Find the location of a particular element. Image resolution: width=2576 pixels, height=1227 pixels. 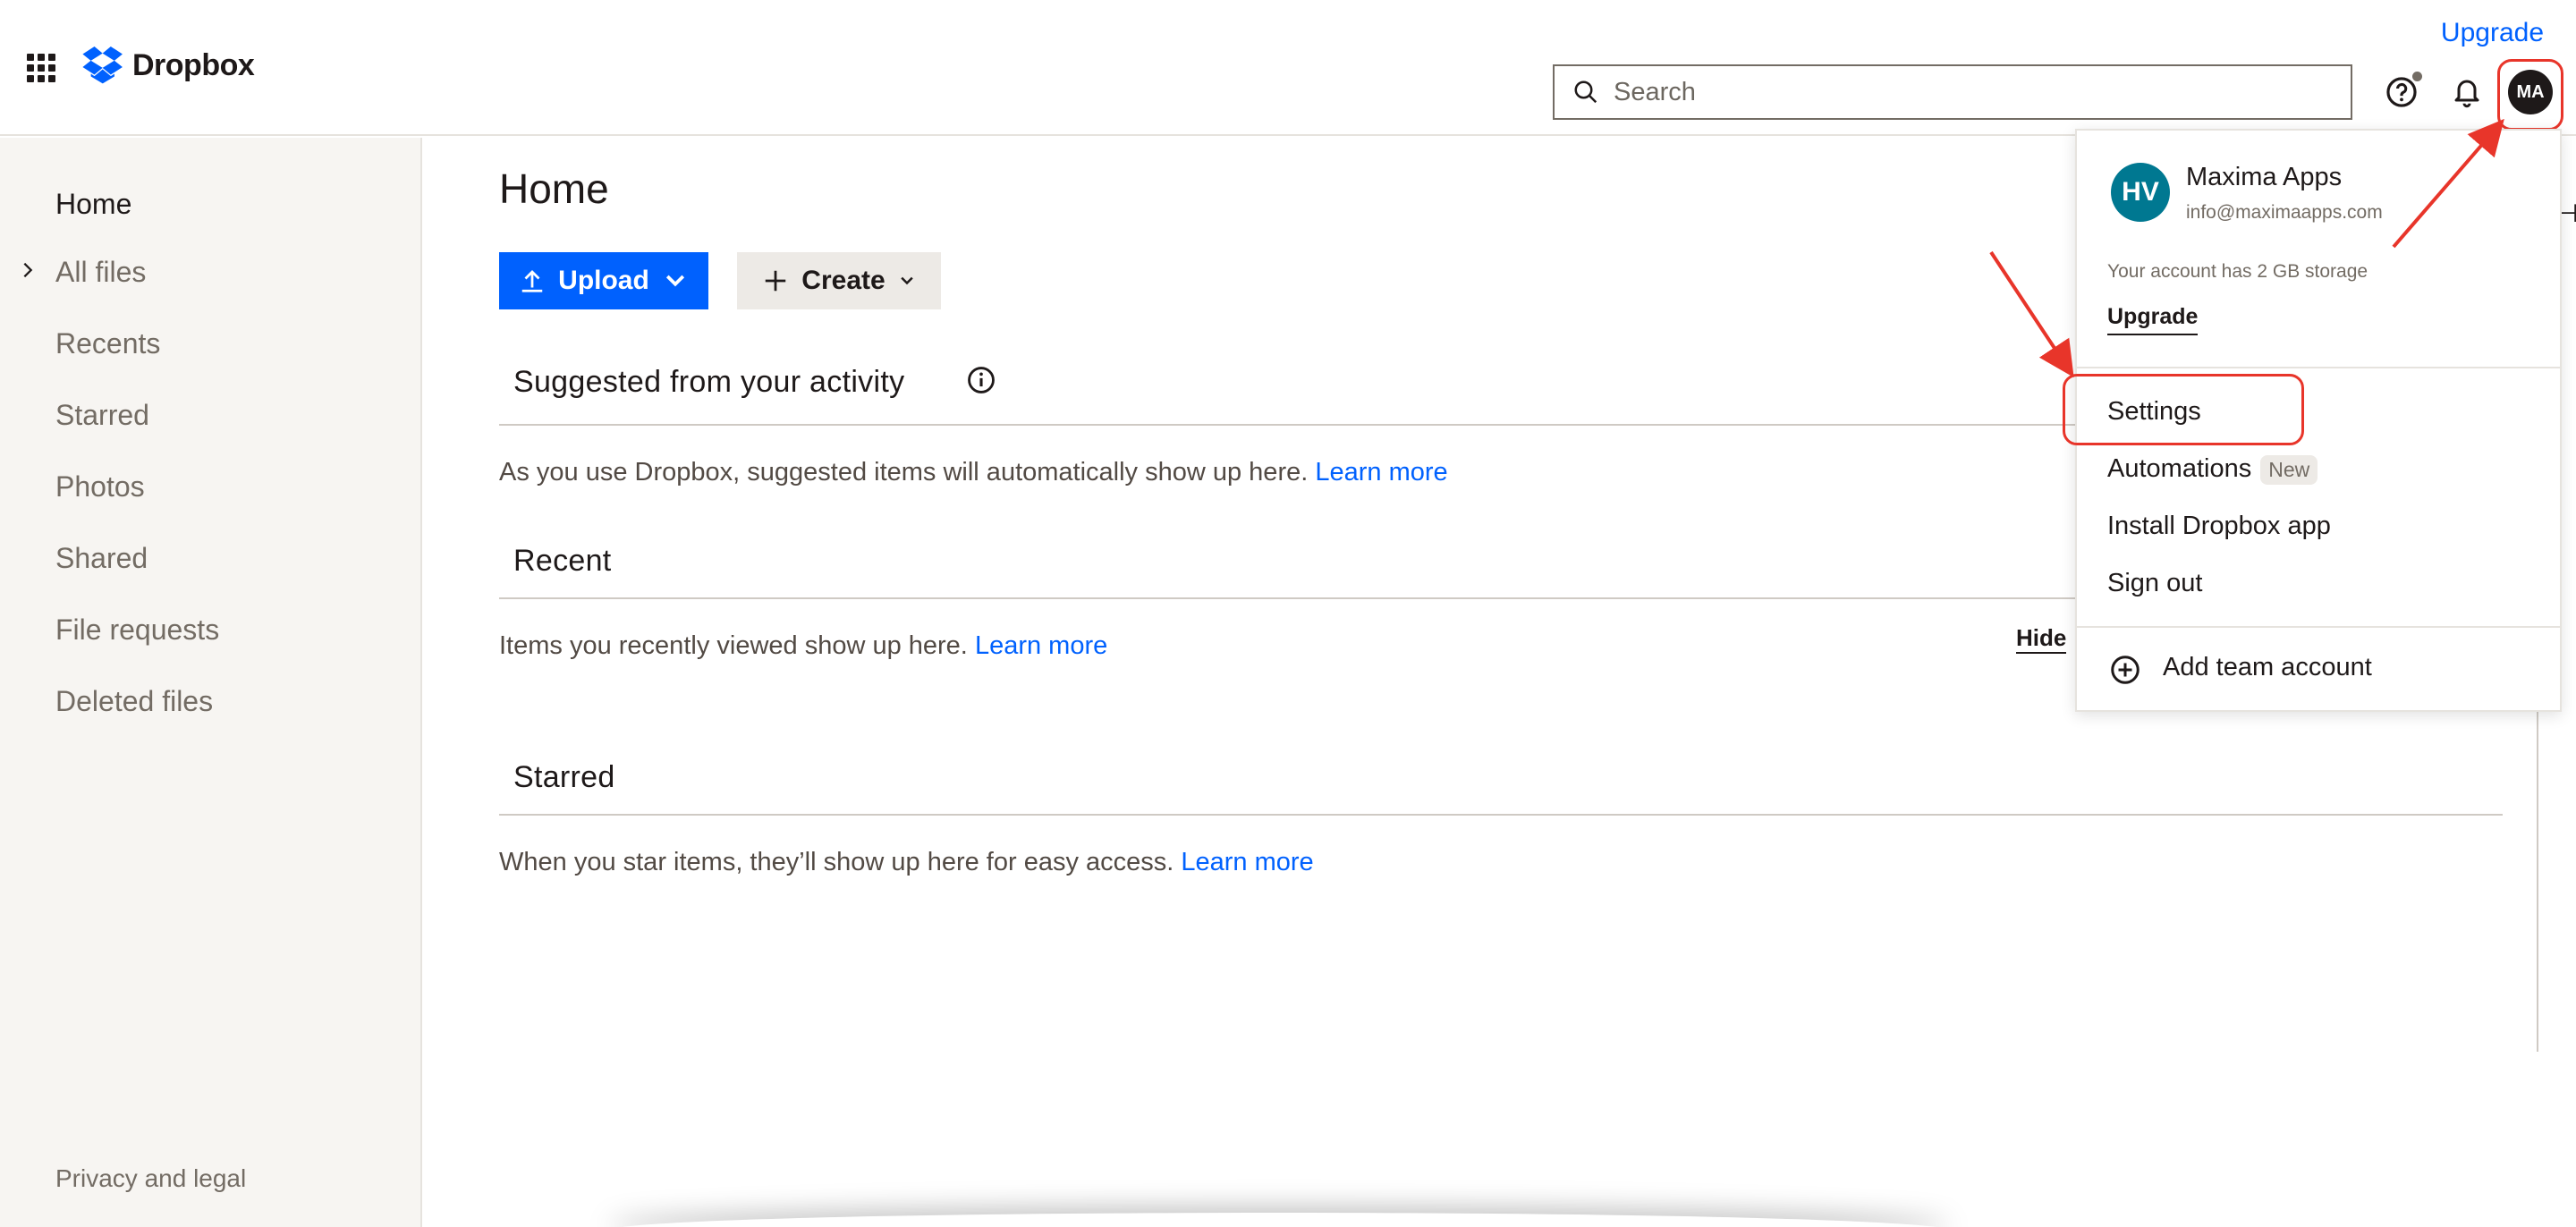

upload-icon is located at coordinates (532, 281).